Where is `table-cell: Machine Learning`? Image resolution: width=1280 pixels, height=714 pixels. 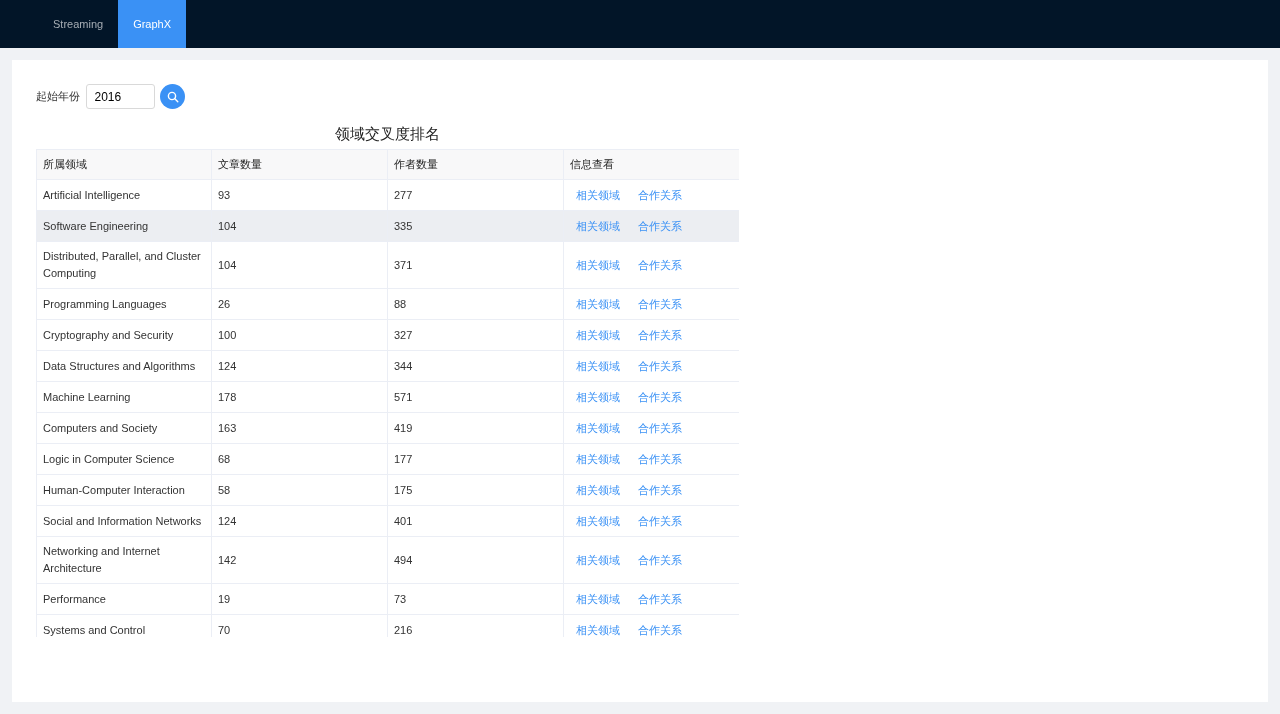 table-cell: Machine Learning is located at coordinates (124, 397).